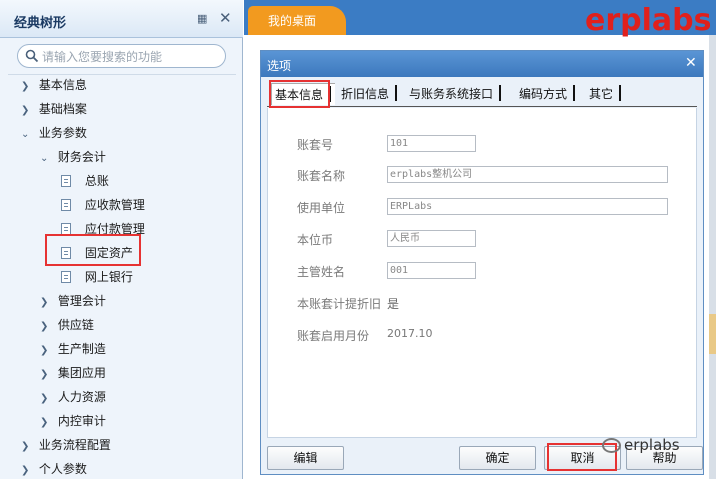 Image resolution: width=716 pixels, height=479 pixels. Describe the element at coordinates (81, 157) in the screenshot. I see `tree-item-label: 财务会计` at that location.